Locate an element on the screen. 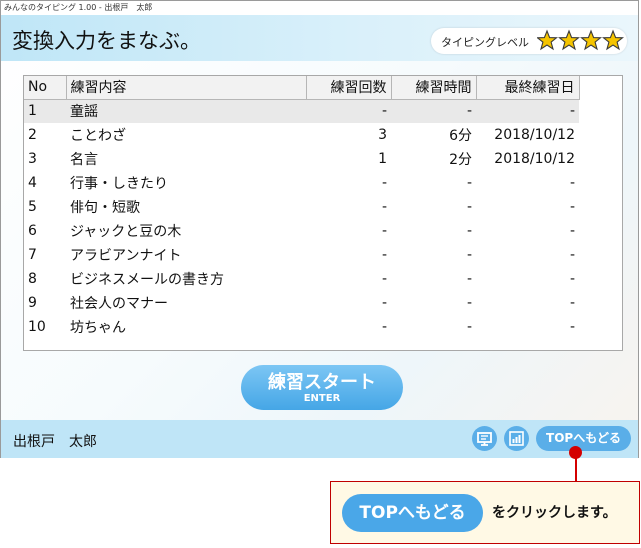 The width and height of the screenshot is (641, 548). table-header-row: No 練習内容 練習回数 練習時間 最終練習日 is located at coordinates (302, 88).